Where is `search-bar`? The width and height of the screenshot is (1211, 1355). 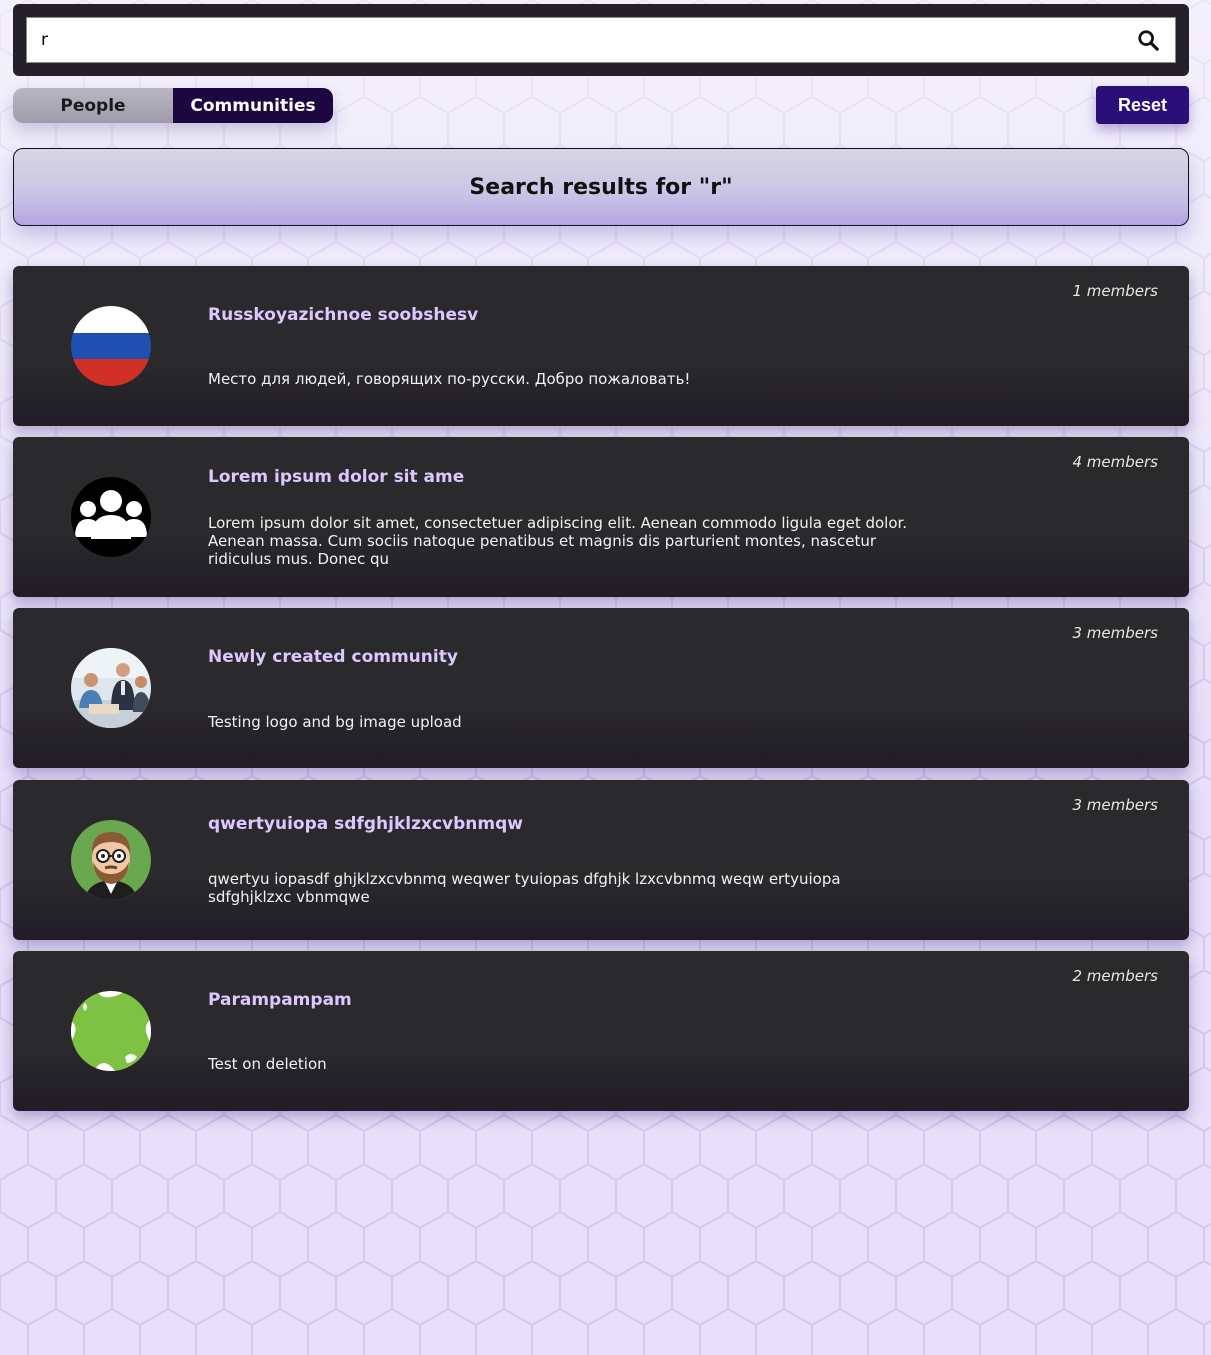 search-bar is located at coordinates (601, 40).